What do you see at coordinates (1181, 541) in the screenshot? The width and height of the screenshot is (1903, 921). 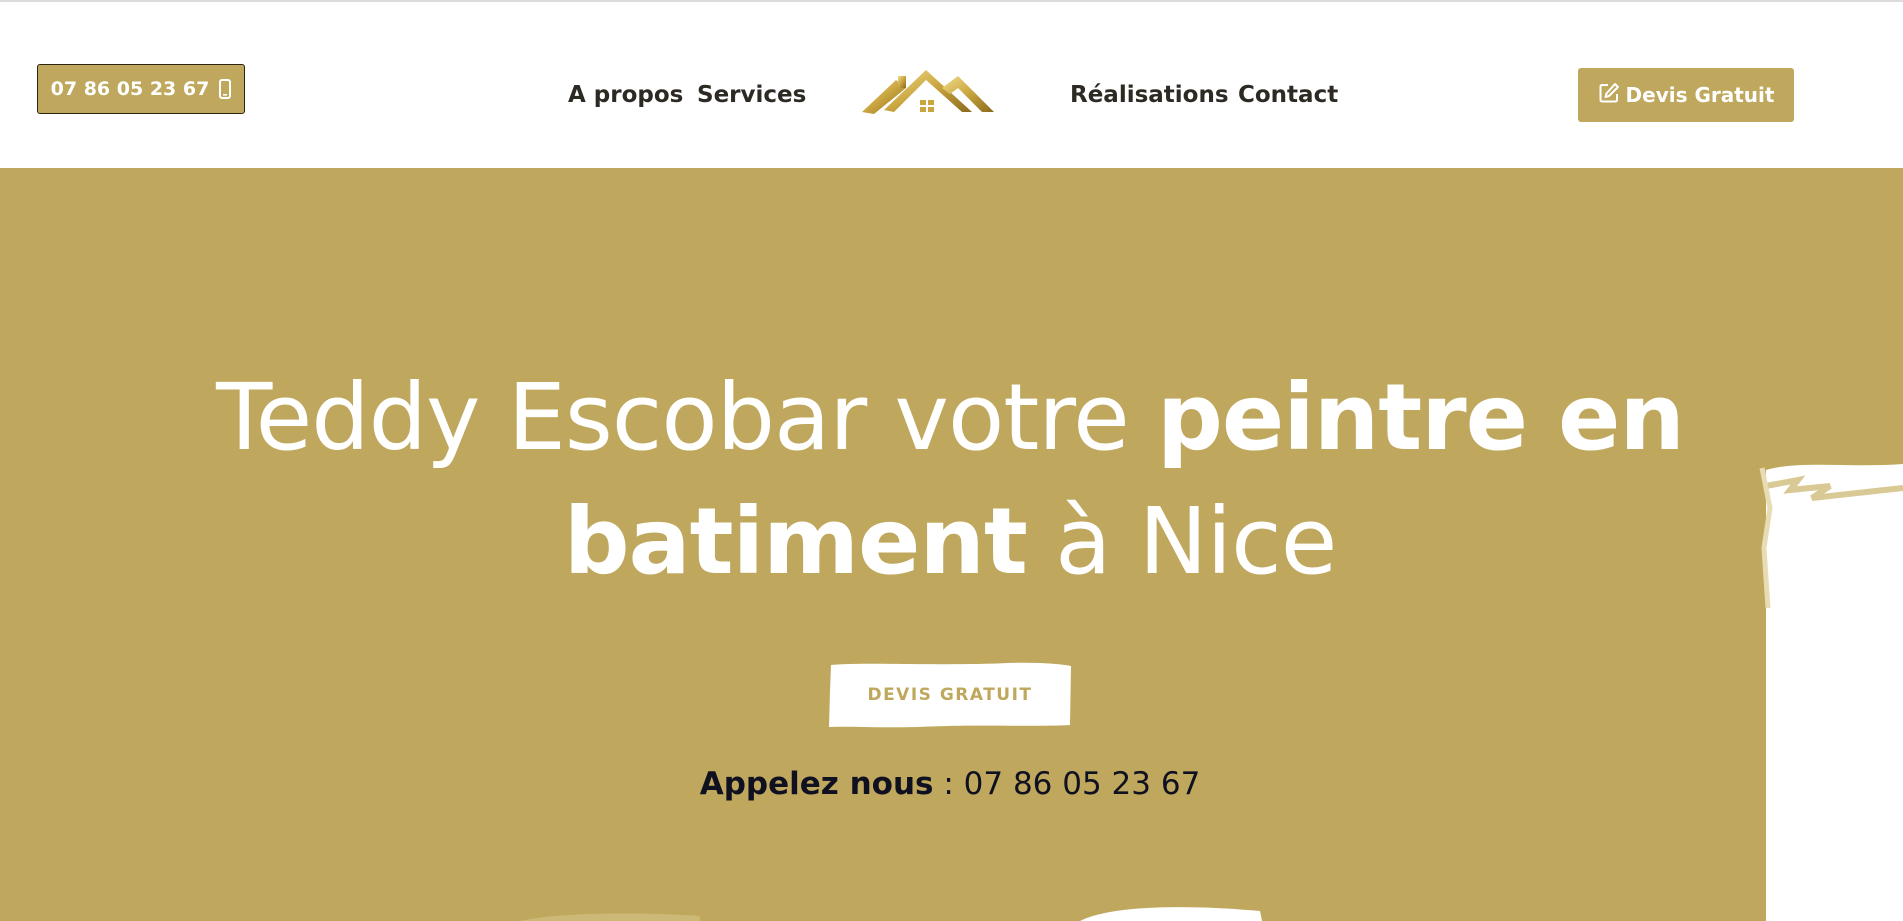 I see `hero-title-part2: à Nice` at bounding box center [1181, 541].